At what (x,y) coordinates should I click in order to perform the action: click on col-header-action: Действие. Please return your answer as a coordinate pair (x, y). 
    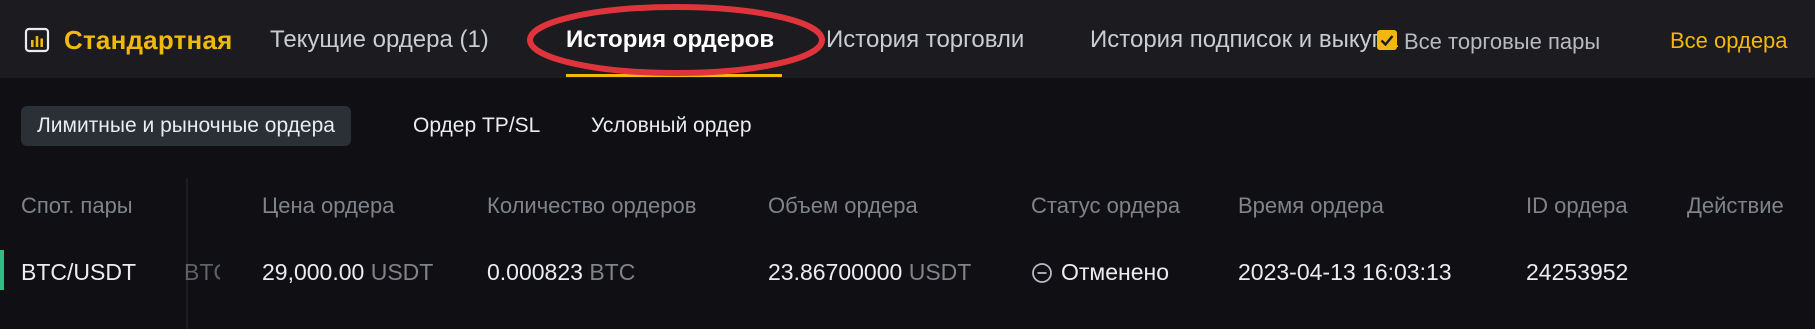
    Looking at the image, I should click on (1735, 205).